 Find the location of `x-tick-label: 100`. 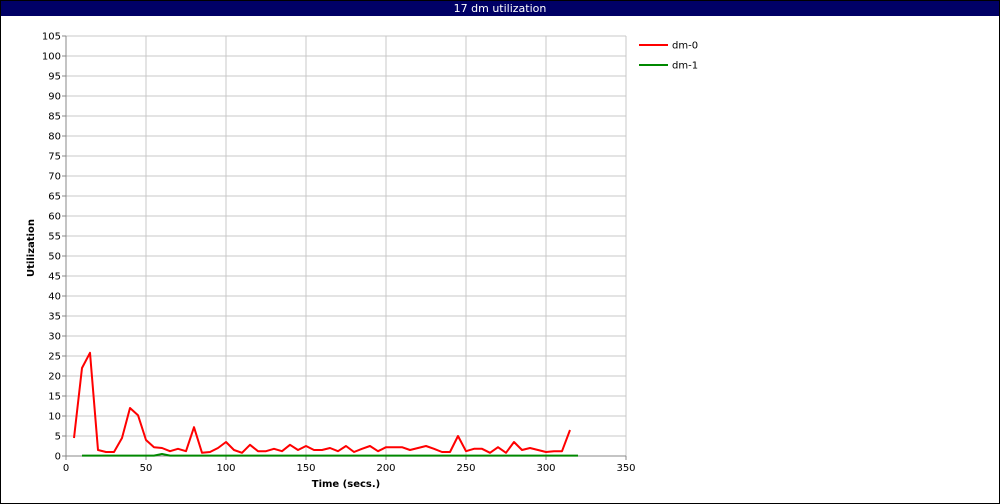

x-tick-label: 100 is located at coordinates (225, 468).